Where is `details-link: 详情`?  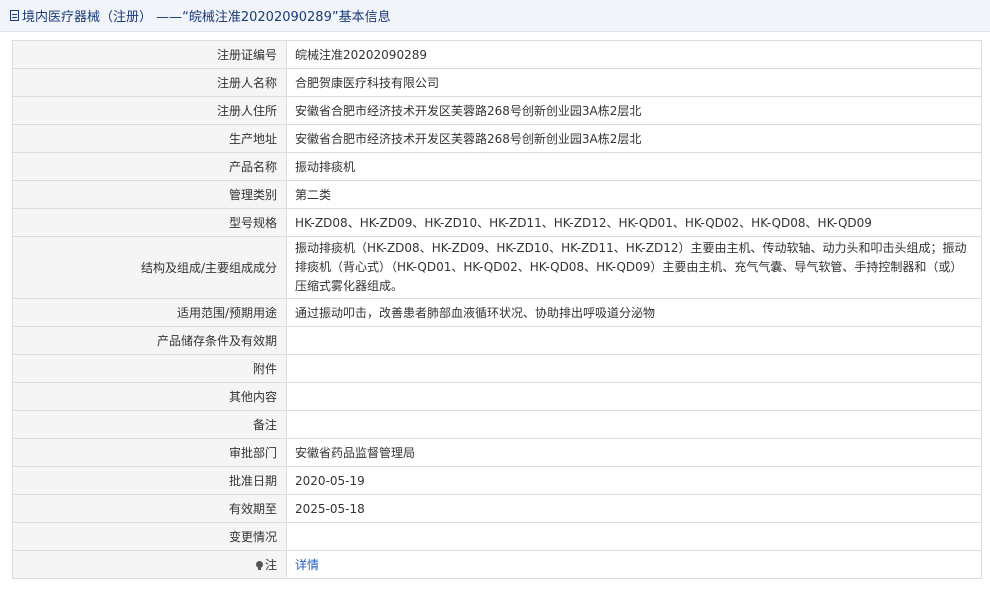
details-link: 详情 is located at coordinates (307, 565).